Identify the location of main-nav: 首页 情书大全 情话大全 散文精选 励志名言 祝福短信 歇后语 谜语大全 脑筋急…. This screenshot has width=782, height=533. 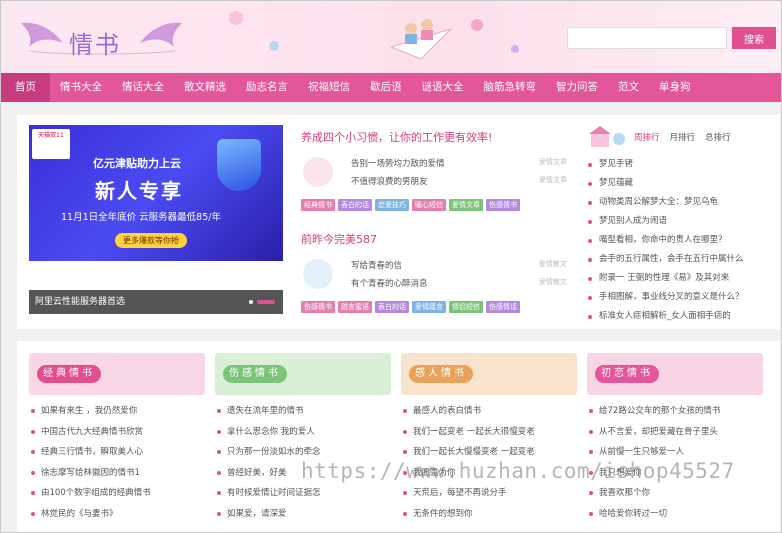
(391, 87).